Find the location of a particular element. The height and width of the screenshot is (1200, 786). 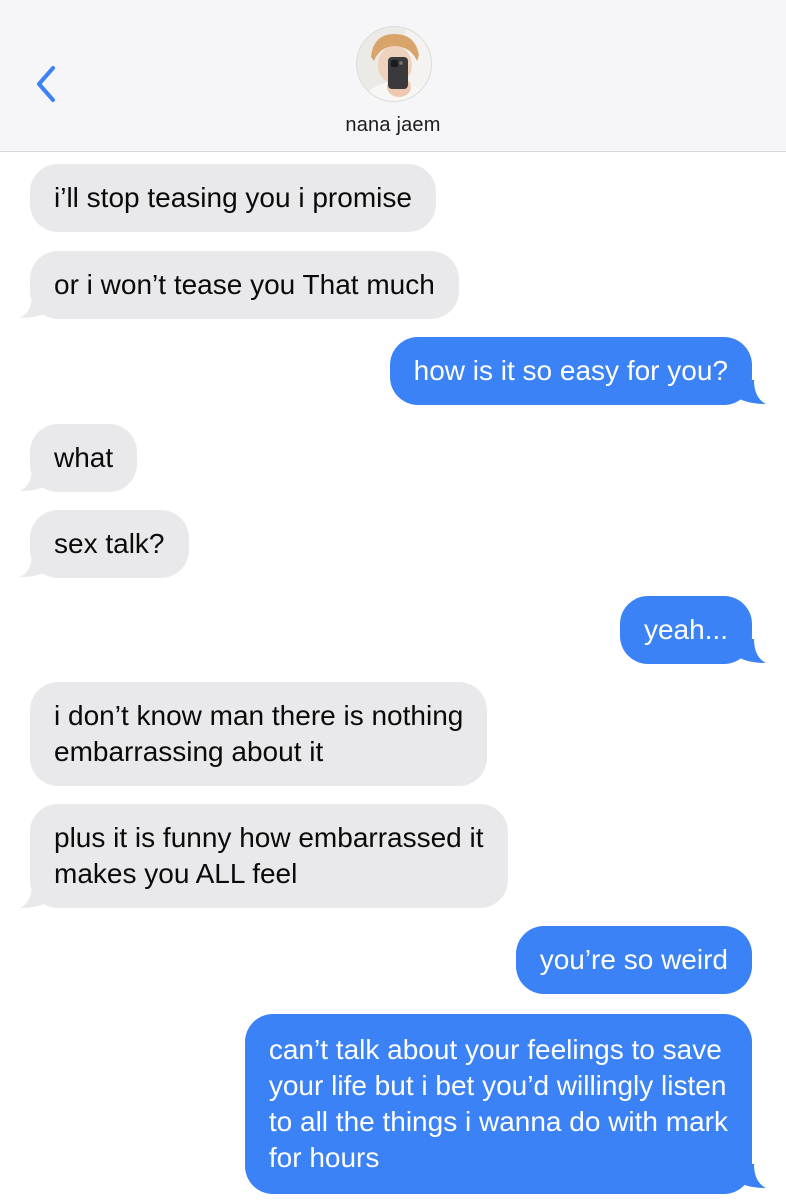

contact-avatar is located at coordinates (394, 64).